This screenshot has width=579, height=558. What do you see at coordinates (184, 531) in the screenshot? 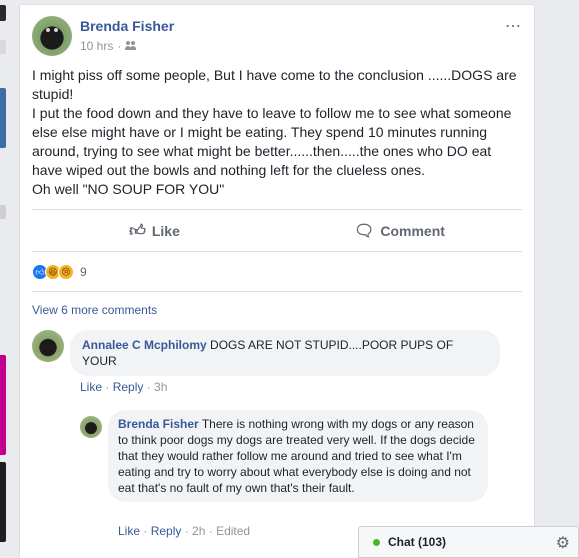
I see `reply-actions: Like · Reply · 2h · Edited` at bounding box center [184, 531].